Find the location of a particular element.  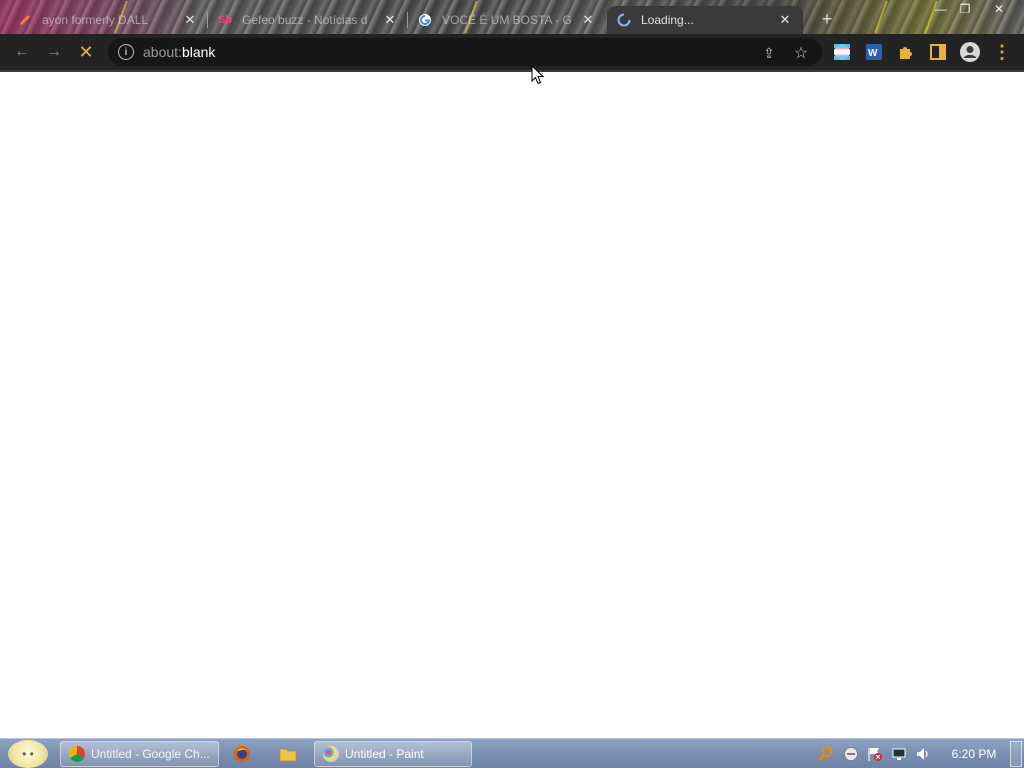

loading-spinner-icon is located at coordinates (624, 20).